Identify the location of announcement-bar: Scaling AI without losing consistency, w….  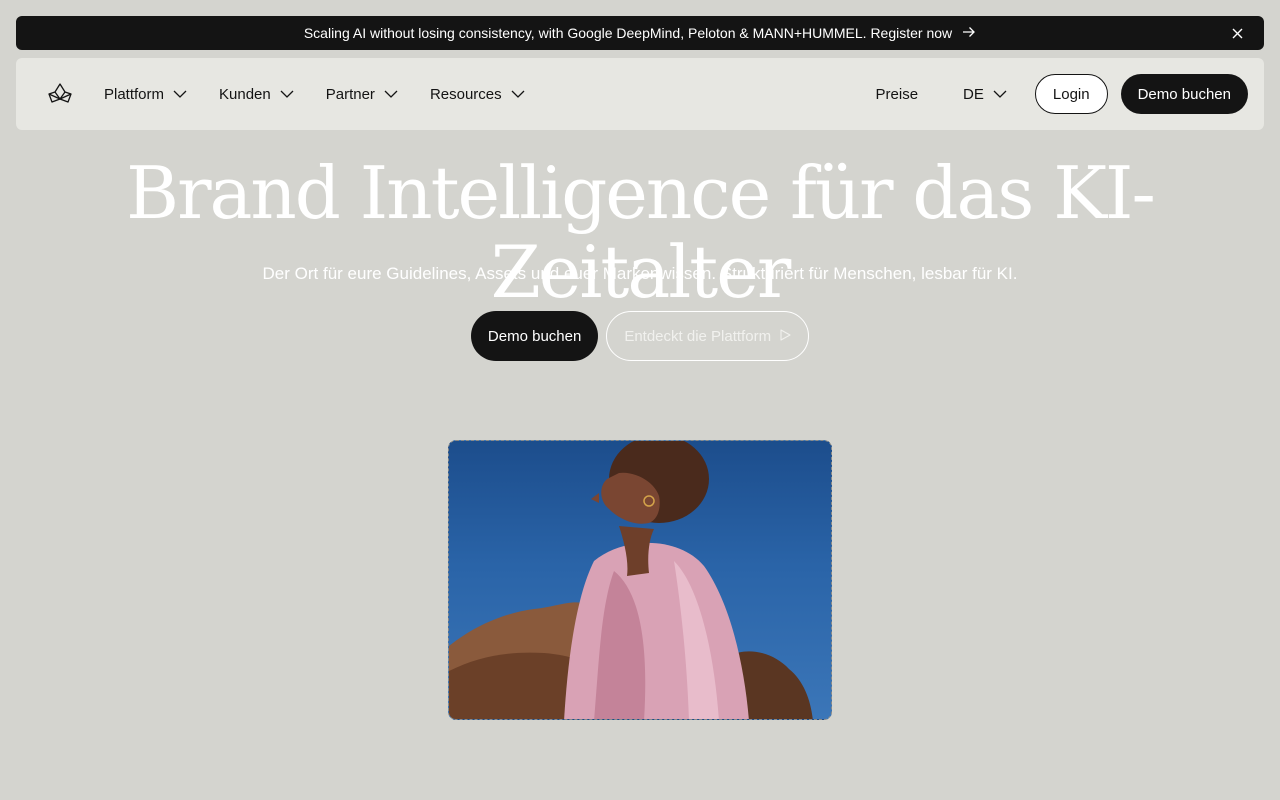
(640, 33).